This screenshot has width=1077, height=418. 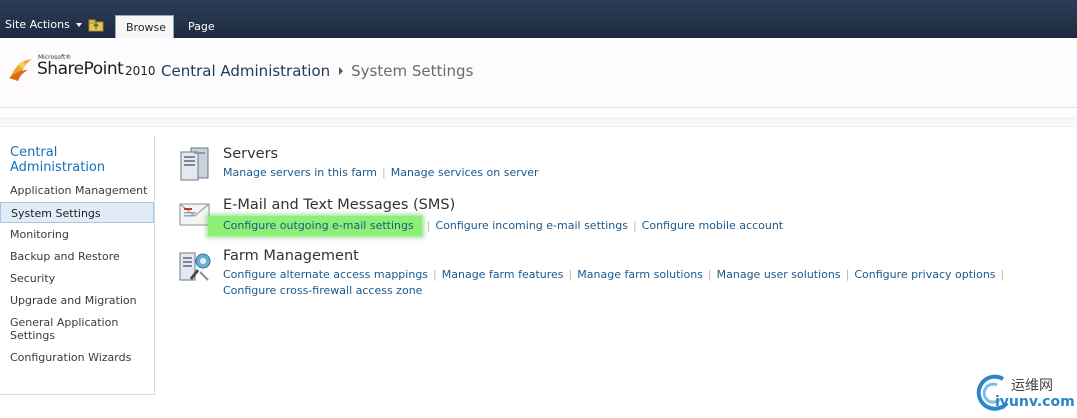 What do you see at coordinates (81, 190) in the screenshot?
I see `nav-item-application-management: Application Management` at bounding box center [81, 190].